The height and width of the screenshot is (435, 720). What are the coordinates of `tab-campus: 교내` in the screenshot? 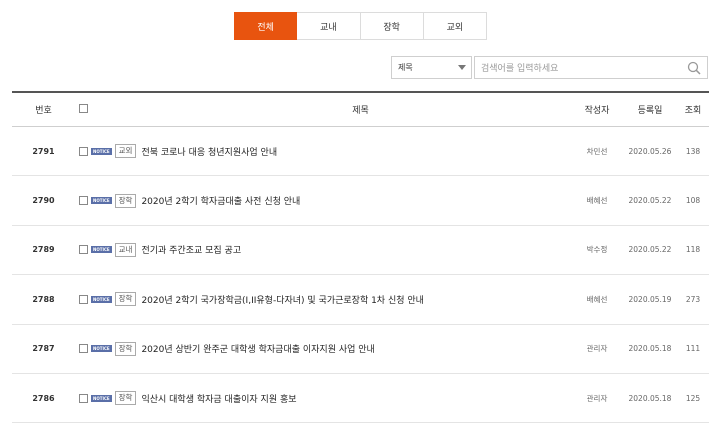 It's located at (329, 26).